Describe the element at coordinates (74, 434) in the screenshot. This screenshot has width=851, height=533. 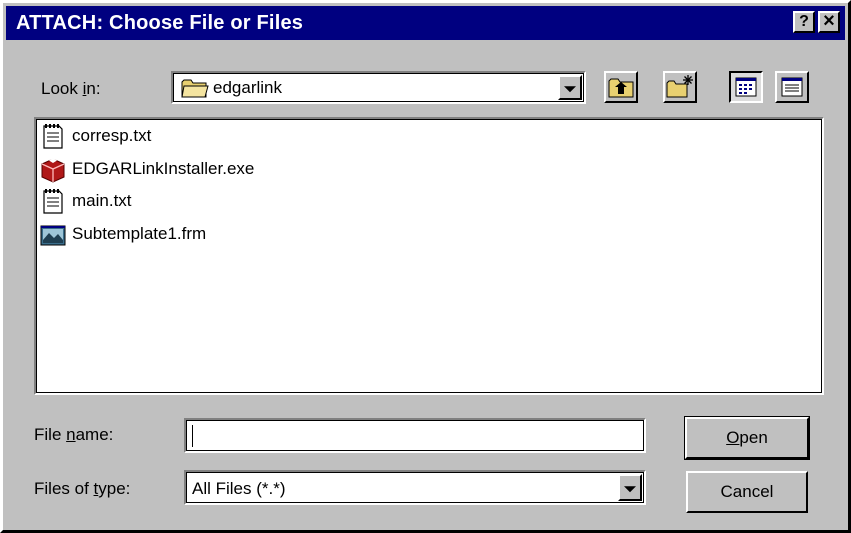
I see `file-name-field-label: File name:` at that location.